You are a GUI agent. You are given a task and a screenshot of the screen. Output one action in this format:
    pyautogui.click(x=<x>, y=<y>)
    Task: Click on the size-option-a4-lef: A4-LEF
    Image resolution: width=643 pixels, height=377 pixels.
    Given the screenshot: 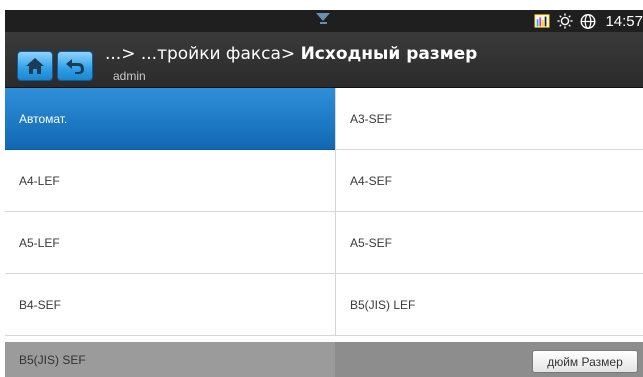 What is the action you would take?
    pyautogui.click(x=170, y=181)
    